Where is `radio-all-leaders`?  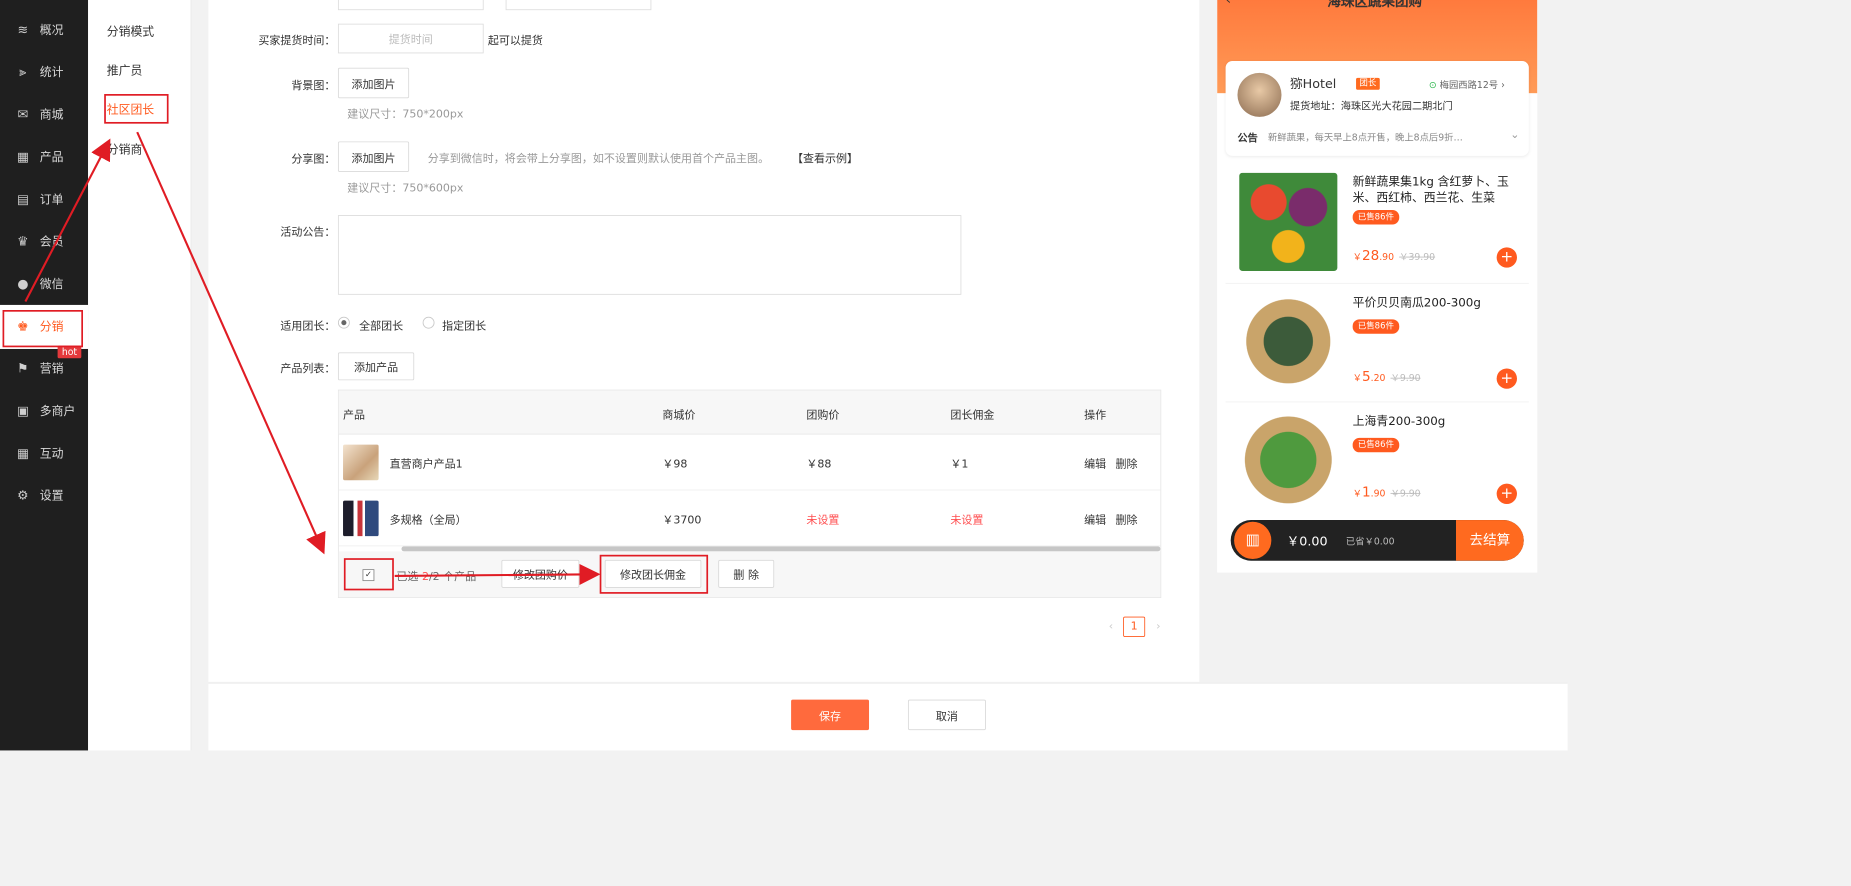 radio-all-leaders is located at coordinates (343, 322).